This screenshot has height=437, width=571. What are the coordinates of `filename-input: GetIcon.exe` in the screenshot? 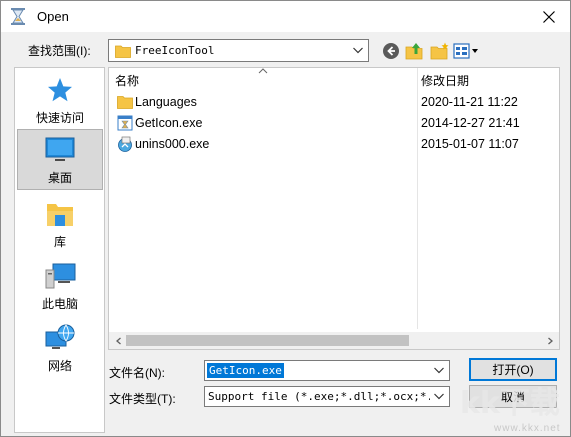 It's located at (327, 370).